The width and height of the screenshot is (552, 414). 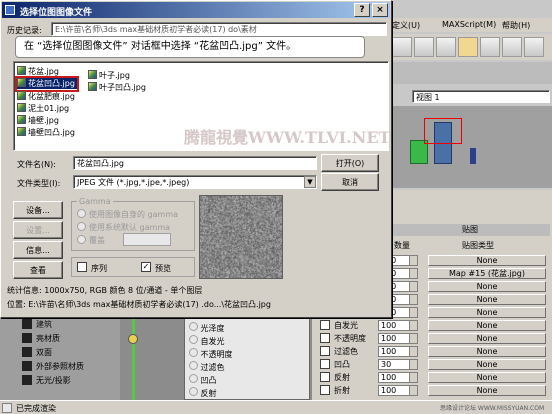 I want to click on map-channel-label: 反射, so click(x=342, y=377).